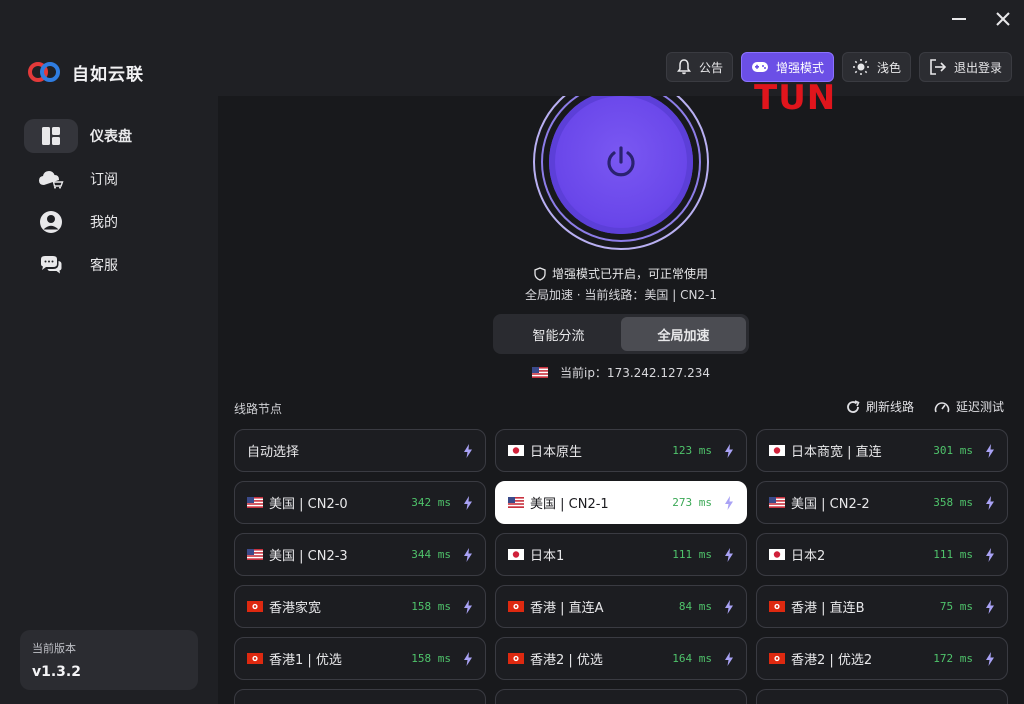 This screenshot has height=704, width=1024. Describe the element at coordinates (51, 136) in the screenshot. I see `dashboard-icon` at that location.